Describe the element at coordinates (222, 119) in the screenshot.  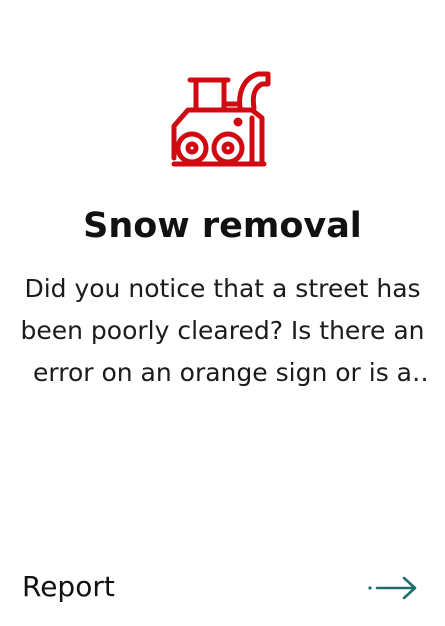
I see `snowblower-icon` at that location.